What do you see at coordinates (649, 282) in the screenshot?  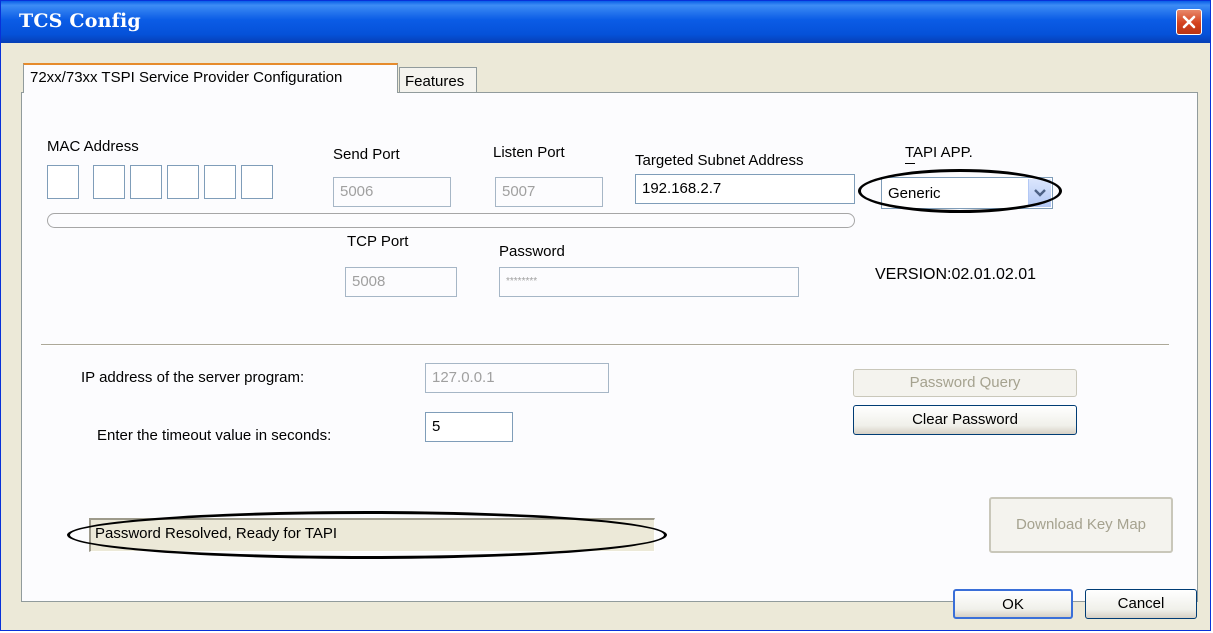 I see `password-input: ********` at bounding box center [649, 282].